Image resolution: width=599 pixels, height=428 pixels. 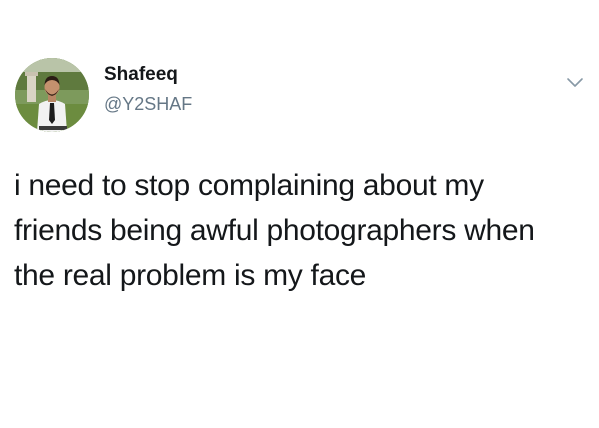 I want to click on tweet-text-line: i need to stop complaining about my, so click(x=249, y=185).